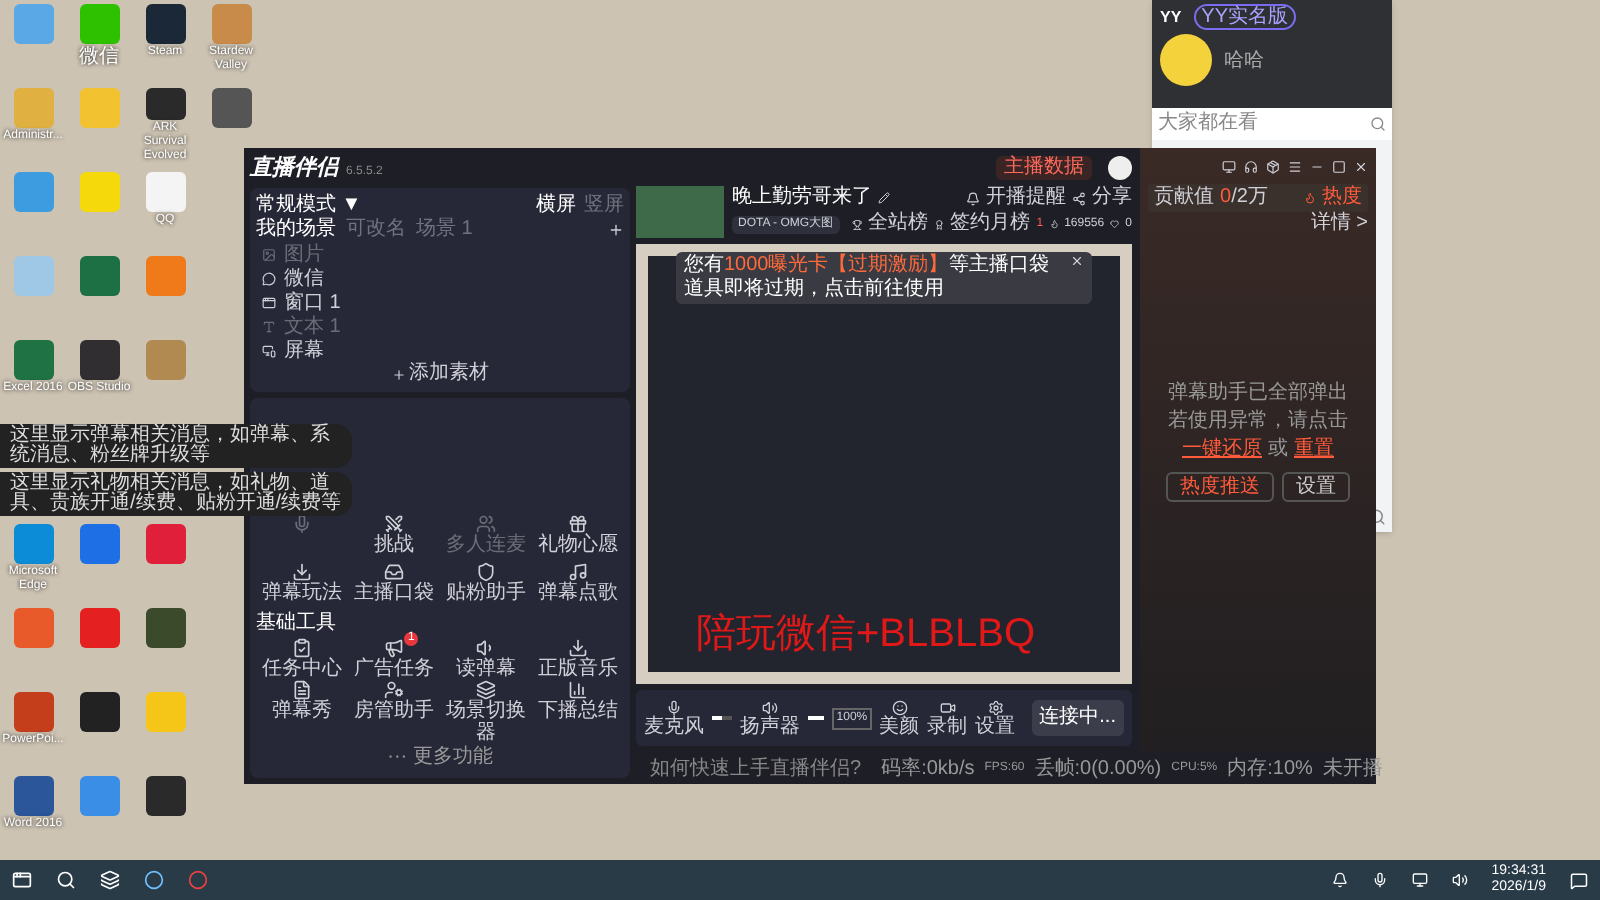 The width and height of the screenshot is (1600, 900). Describe the element at coordinates (394, 538) in the screenshot. I see `tool-item: 挑战` at that location.